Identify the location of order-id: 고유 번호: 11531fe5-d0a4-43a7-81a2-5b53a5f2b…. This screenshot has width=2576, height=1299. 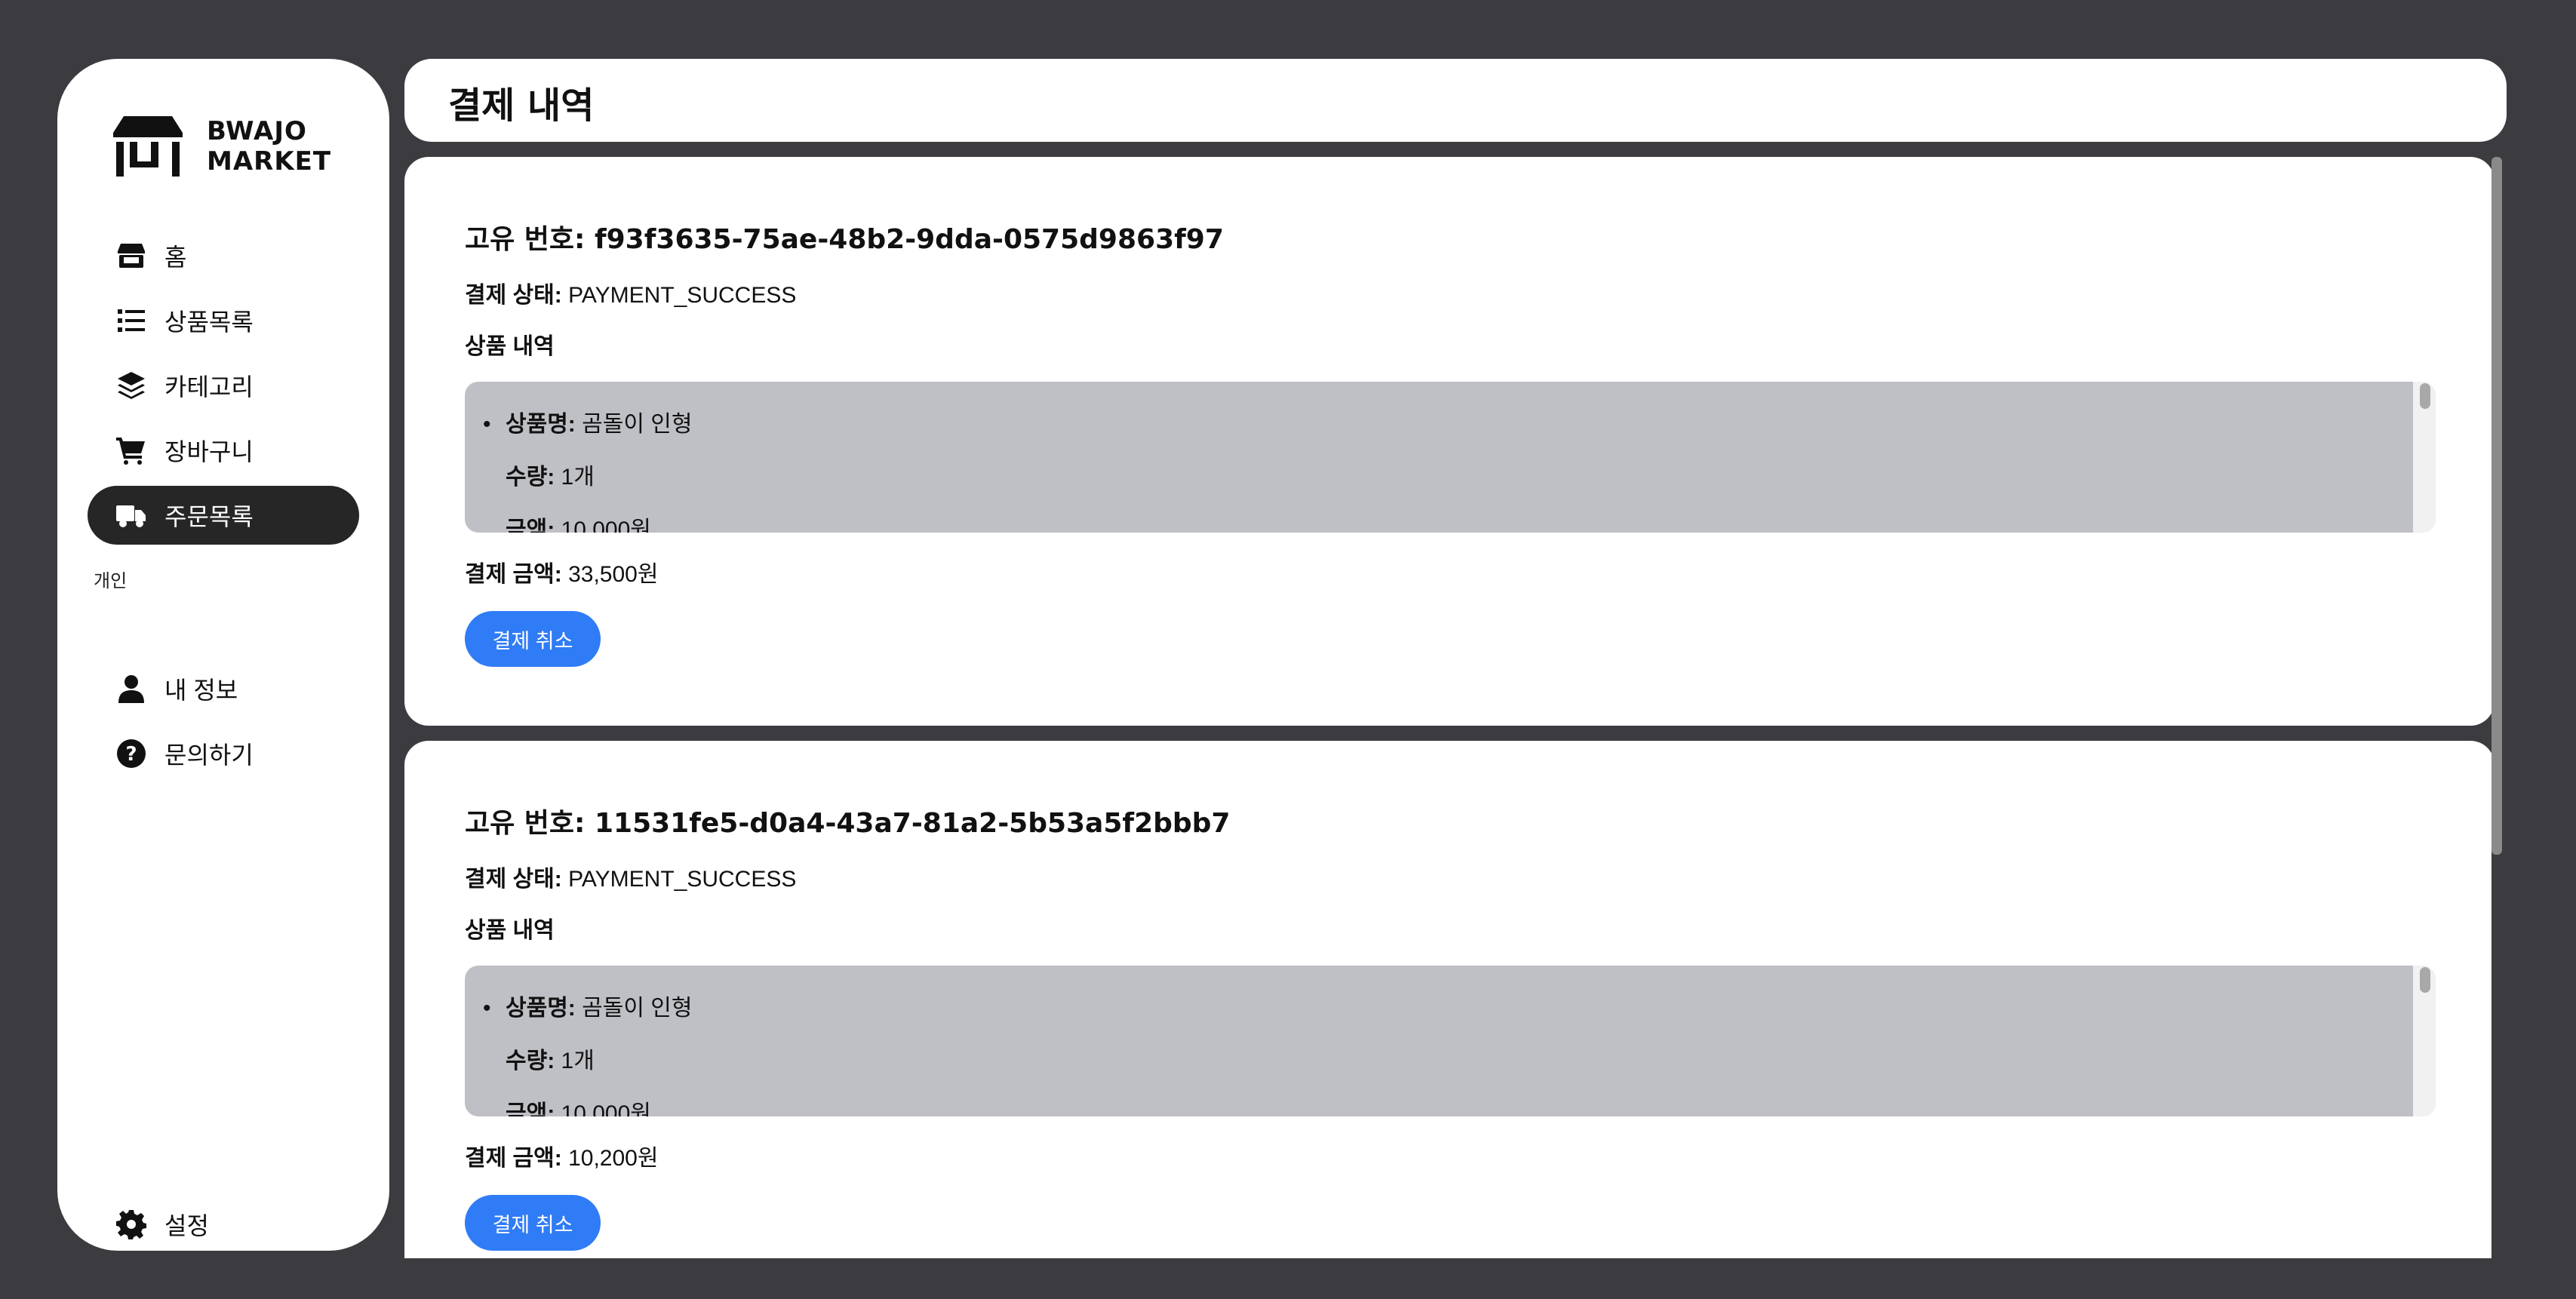
(847, 820).